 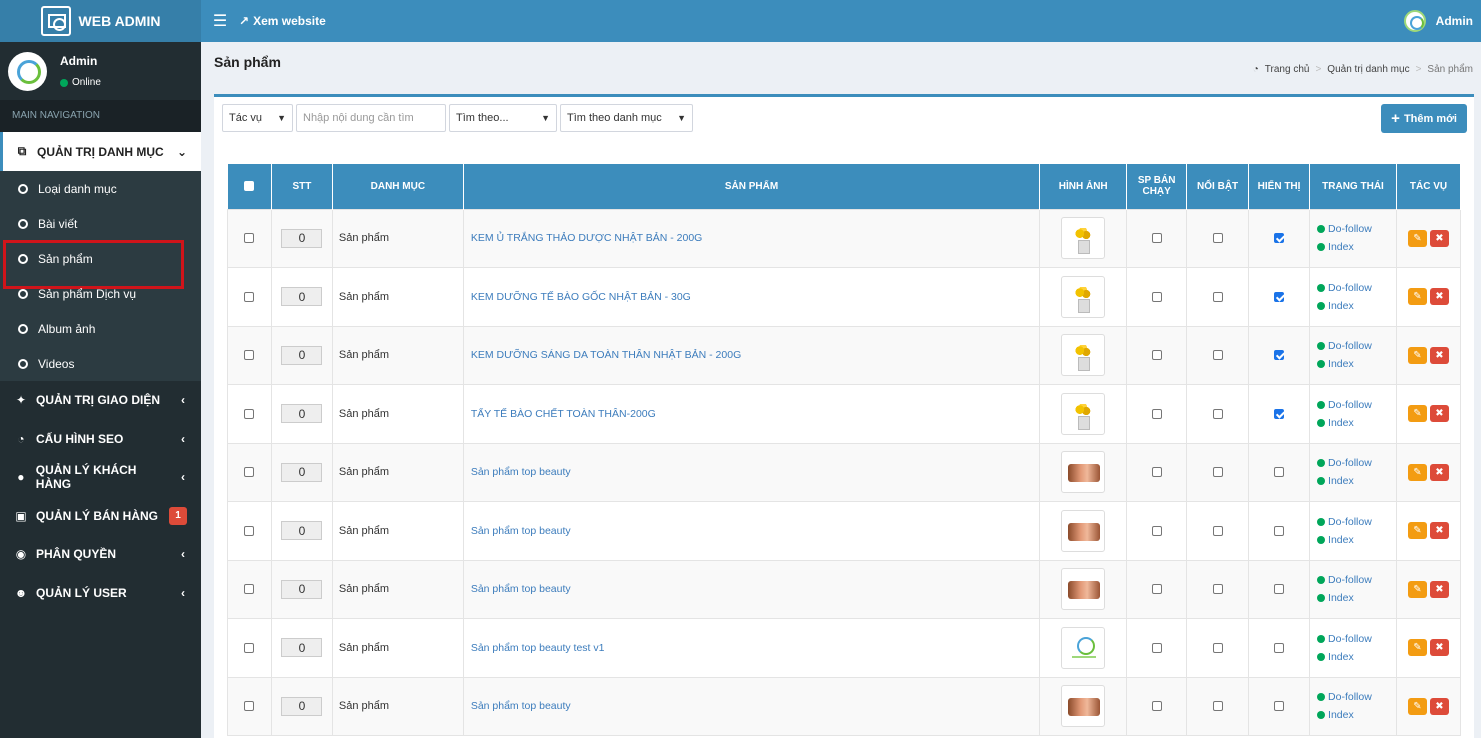 What do you see at coordinates (100, 151) in the screenshot?
I see `sidebar-item-quan-tri-danh-muc: ⧉ QUẢN TRỊ DANH MỤC ⌄` at bounding box center [100, 151].